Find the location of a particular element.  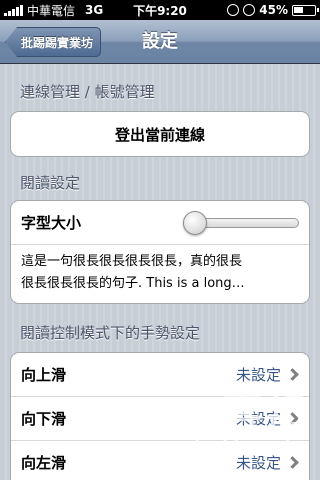

navigation-bar: 批踢踢實業坊 設定 is located at coordinates (160, 42).